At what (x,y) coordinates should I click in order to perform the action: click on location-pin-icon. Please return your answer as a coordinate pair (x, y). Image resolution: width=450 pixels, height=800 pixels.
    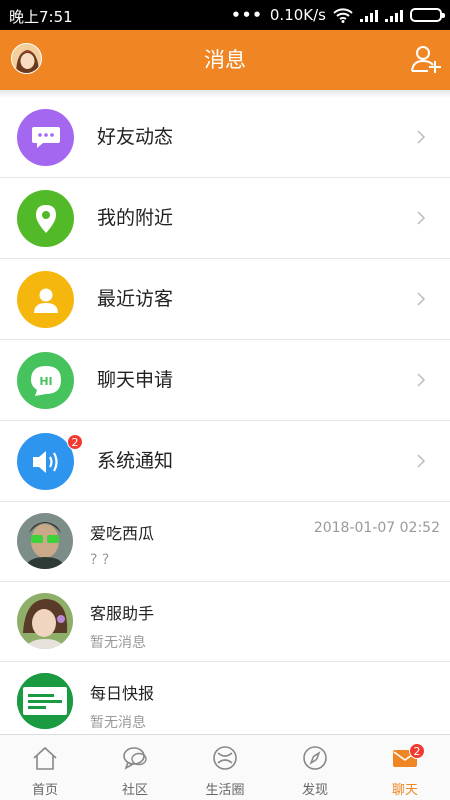
    Looking at the image, I should click on (45, 218).